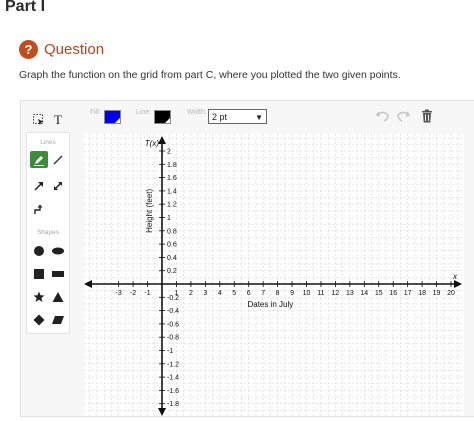 The image size is (474, 421). I want to click on y-tick-label: 0.6, so click(172, 245).